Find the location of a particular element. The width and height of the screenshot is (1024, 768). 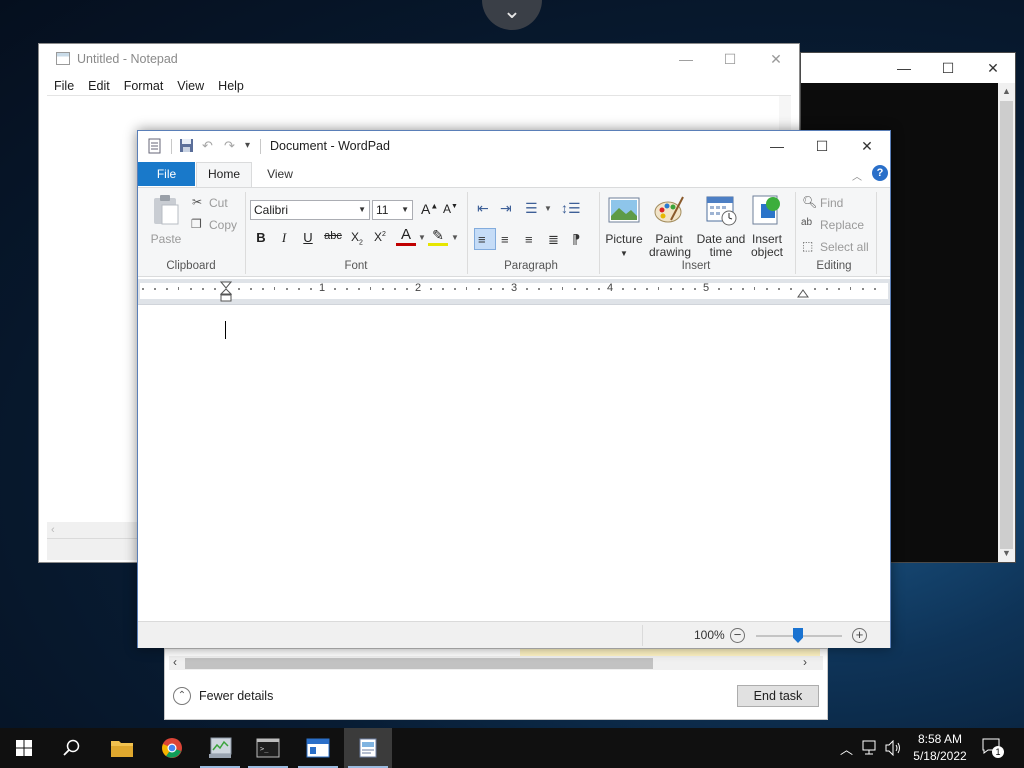

menu-format: Format is located at coordinates (144, 86).